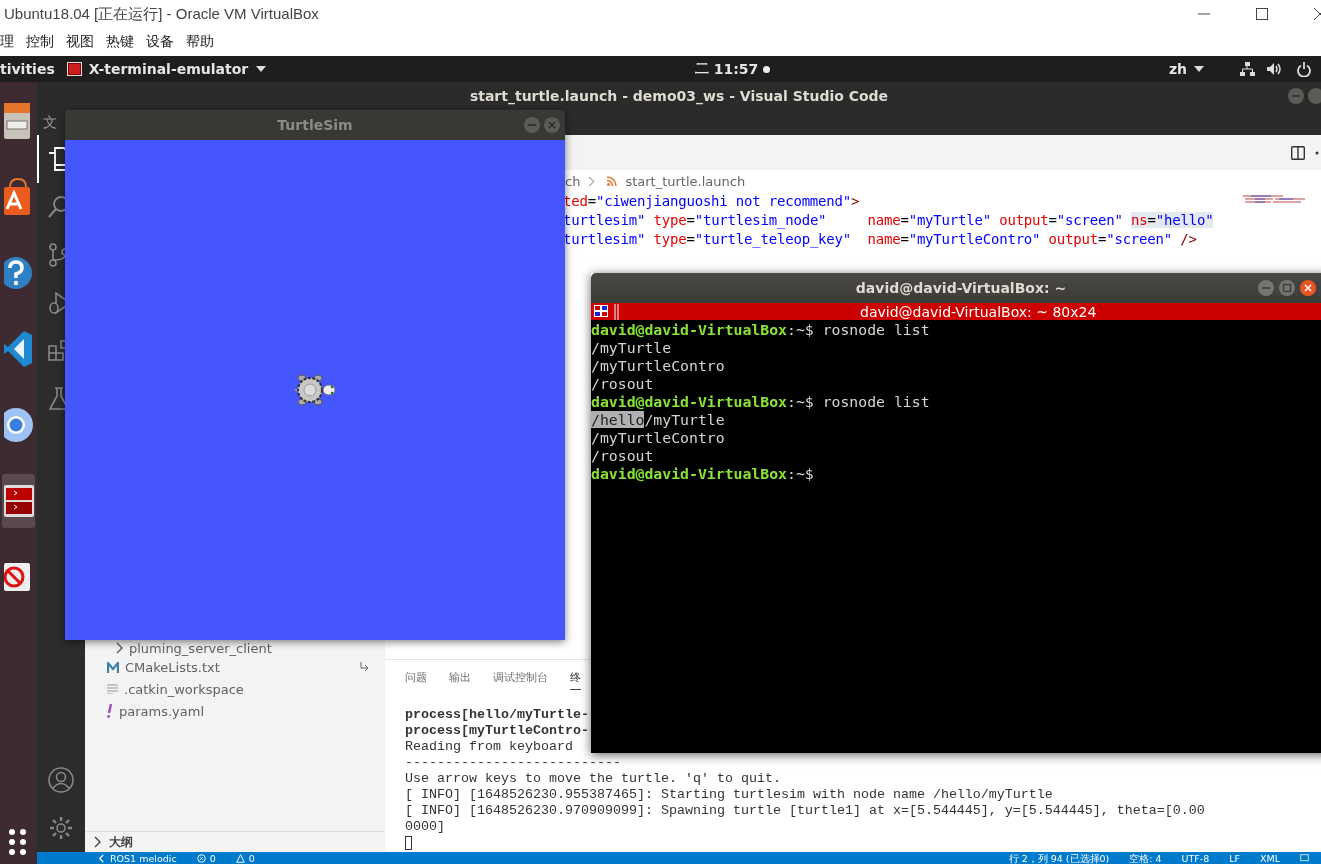 The width and height of the screenshot is (1321, 864). Describe the element at coordinates (315, 125) in the screenshot. I see `window-title: TurtleSim` at that location.